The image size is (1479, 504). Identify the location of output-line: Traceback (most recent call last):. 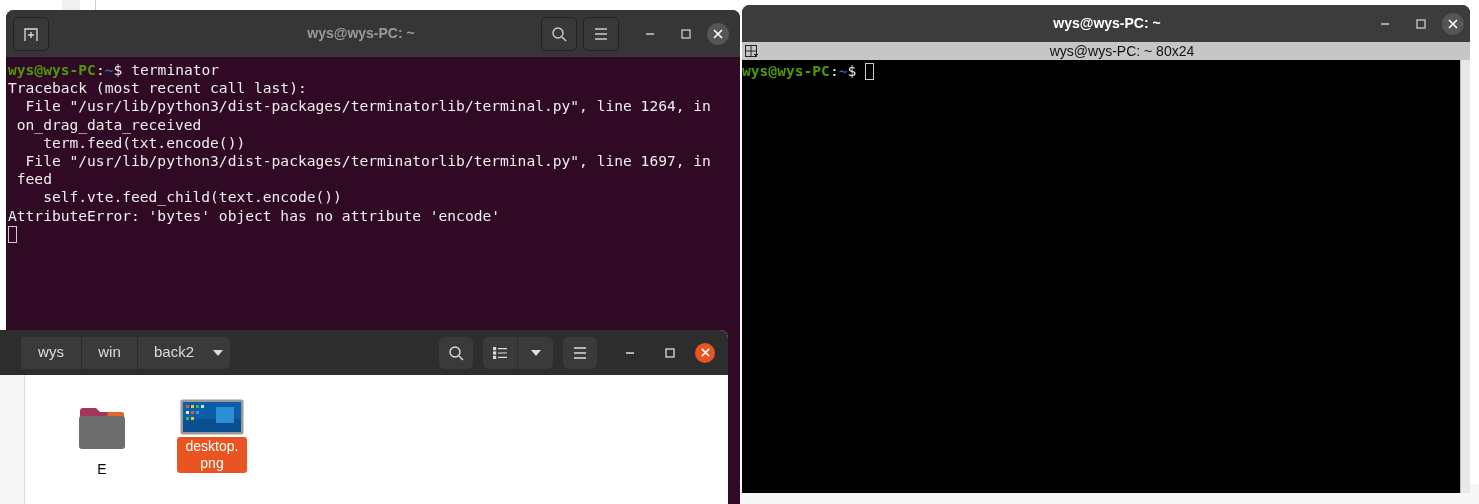
(157, 88).